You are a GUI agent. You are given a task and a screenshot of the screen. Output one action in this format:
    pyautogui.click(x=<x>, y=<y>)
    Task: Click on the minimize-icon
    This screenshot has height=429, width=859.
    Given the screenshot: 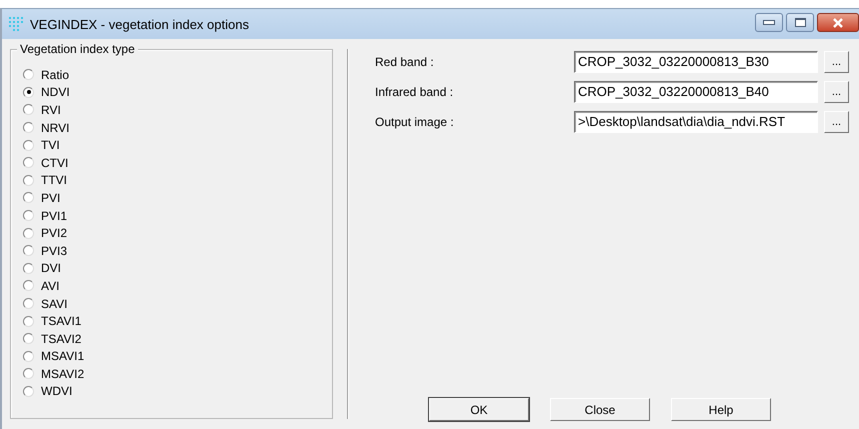 What is the action you would take?
    pyautogui.click(x=769, y=22)
    